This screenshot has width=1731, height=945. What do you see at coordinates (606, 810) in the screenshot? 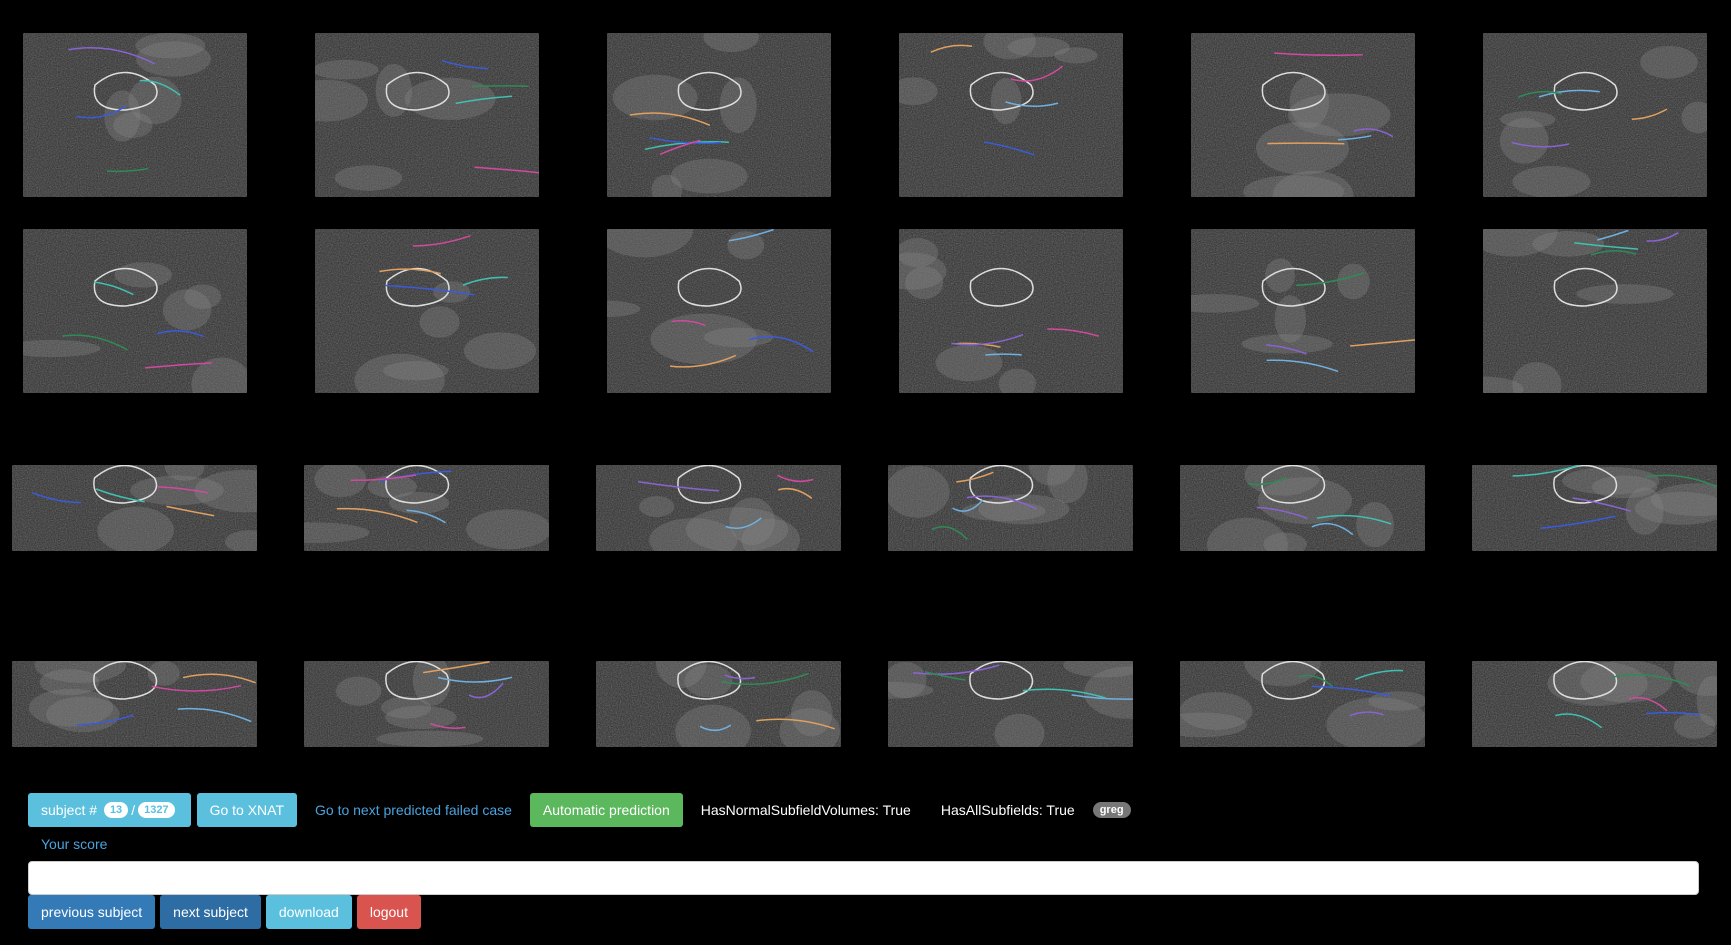
I see `automatic-prediction-button: Automatic prediction` at bounding box center [606, 810].